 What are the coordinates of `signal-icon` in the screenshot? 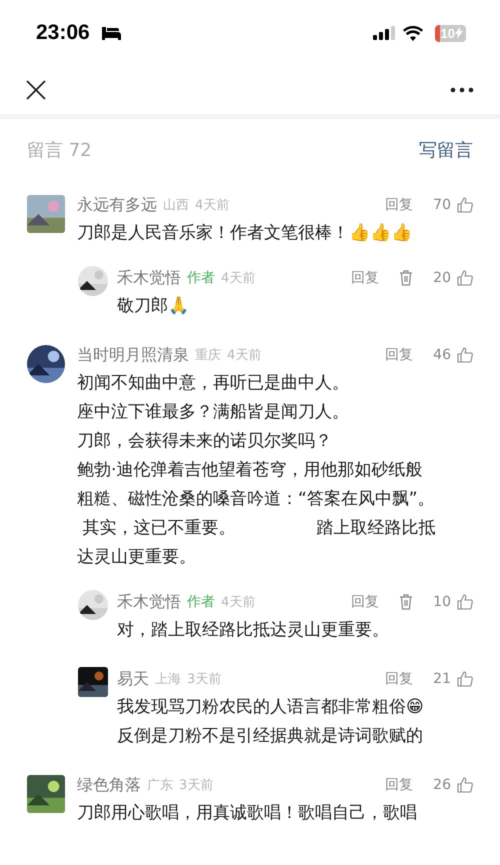 It's located at (383, 33).